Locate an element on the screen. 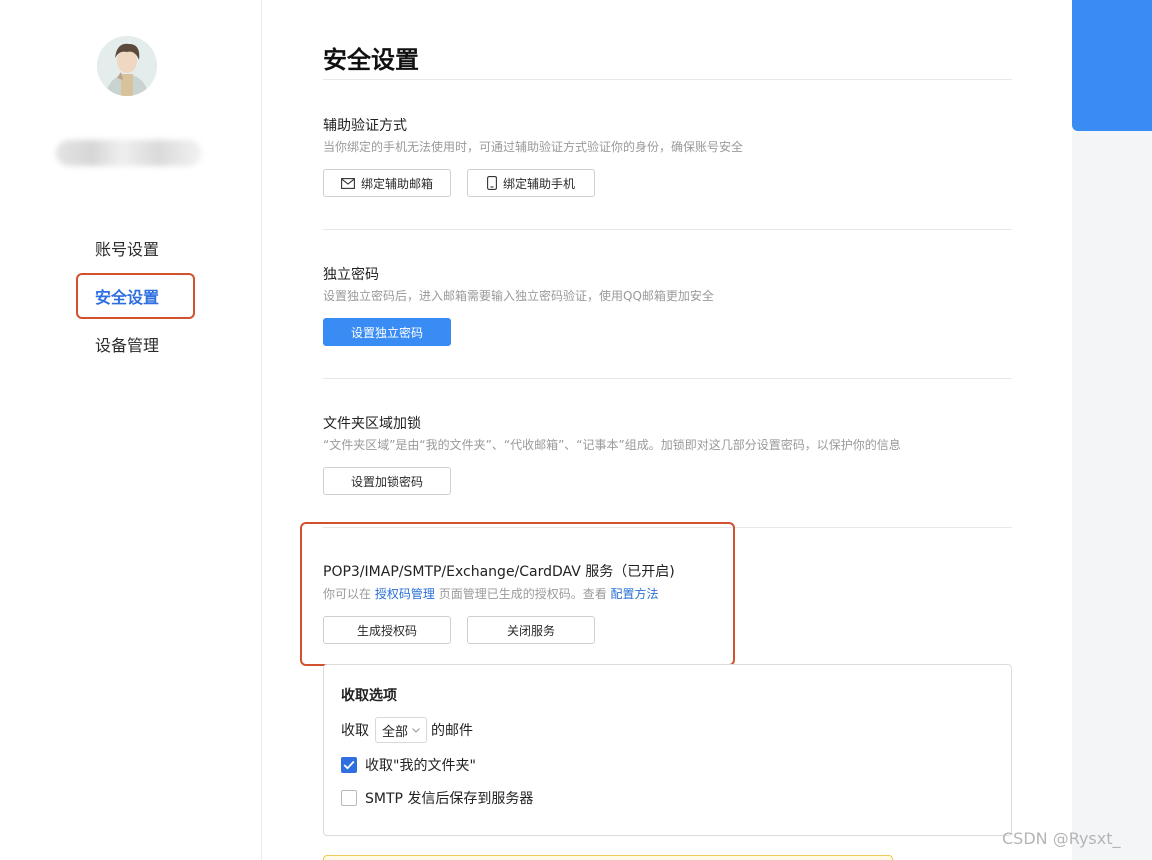  bind-aux-email-button: 绑定辅助邮箱 is located at coordinates (387, 183).